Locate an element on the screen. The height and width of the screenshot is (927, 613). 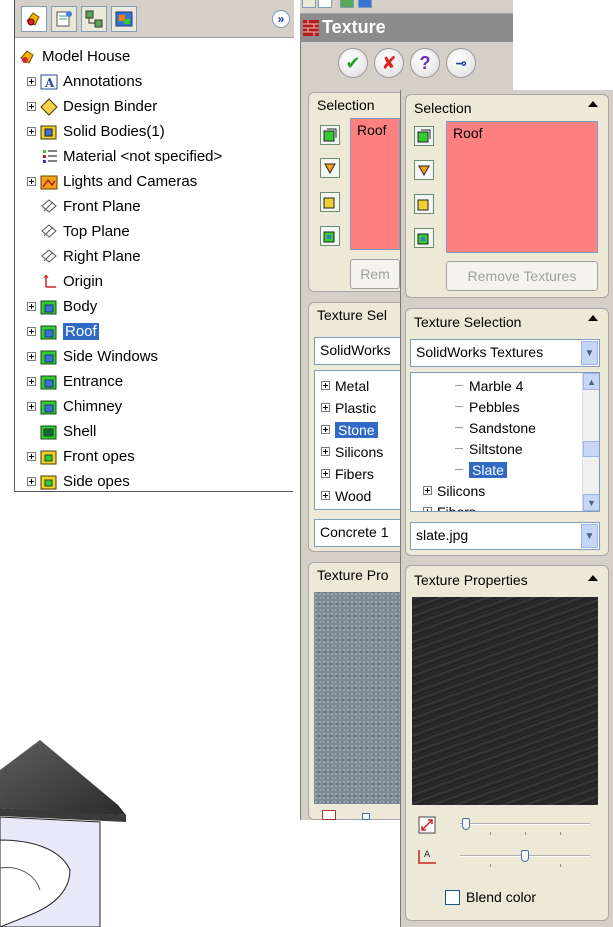
back-selection-list: Roof is located at coordinates (375, 184).